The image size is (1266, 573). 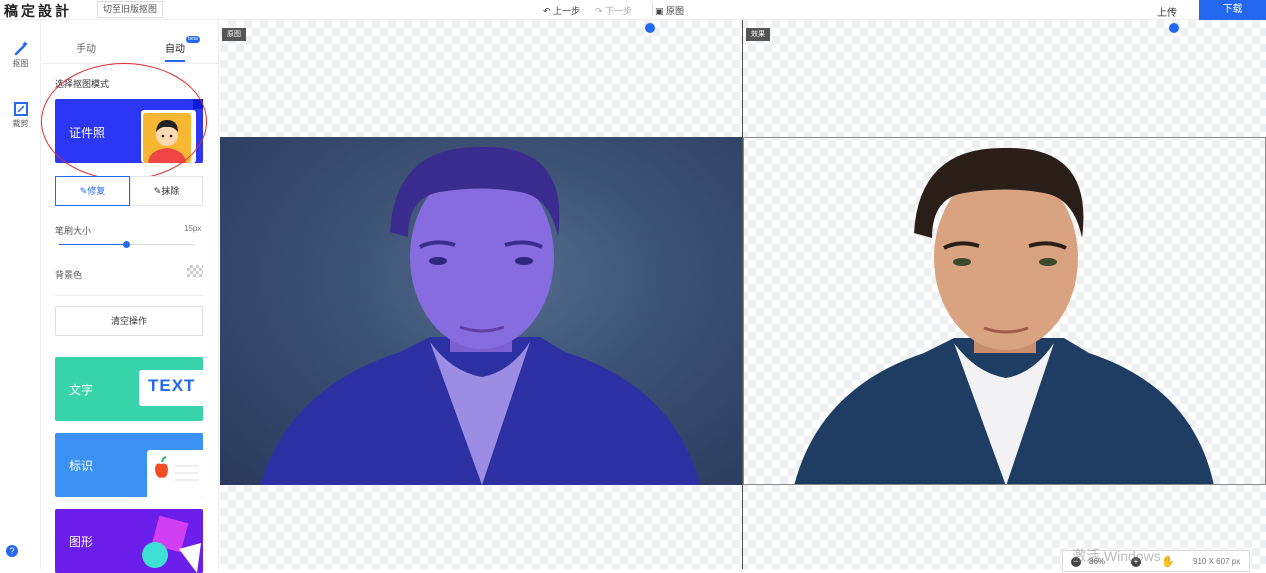 I want to click on original-image-button: ▣ 原图, so click(x=669, y=10).